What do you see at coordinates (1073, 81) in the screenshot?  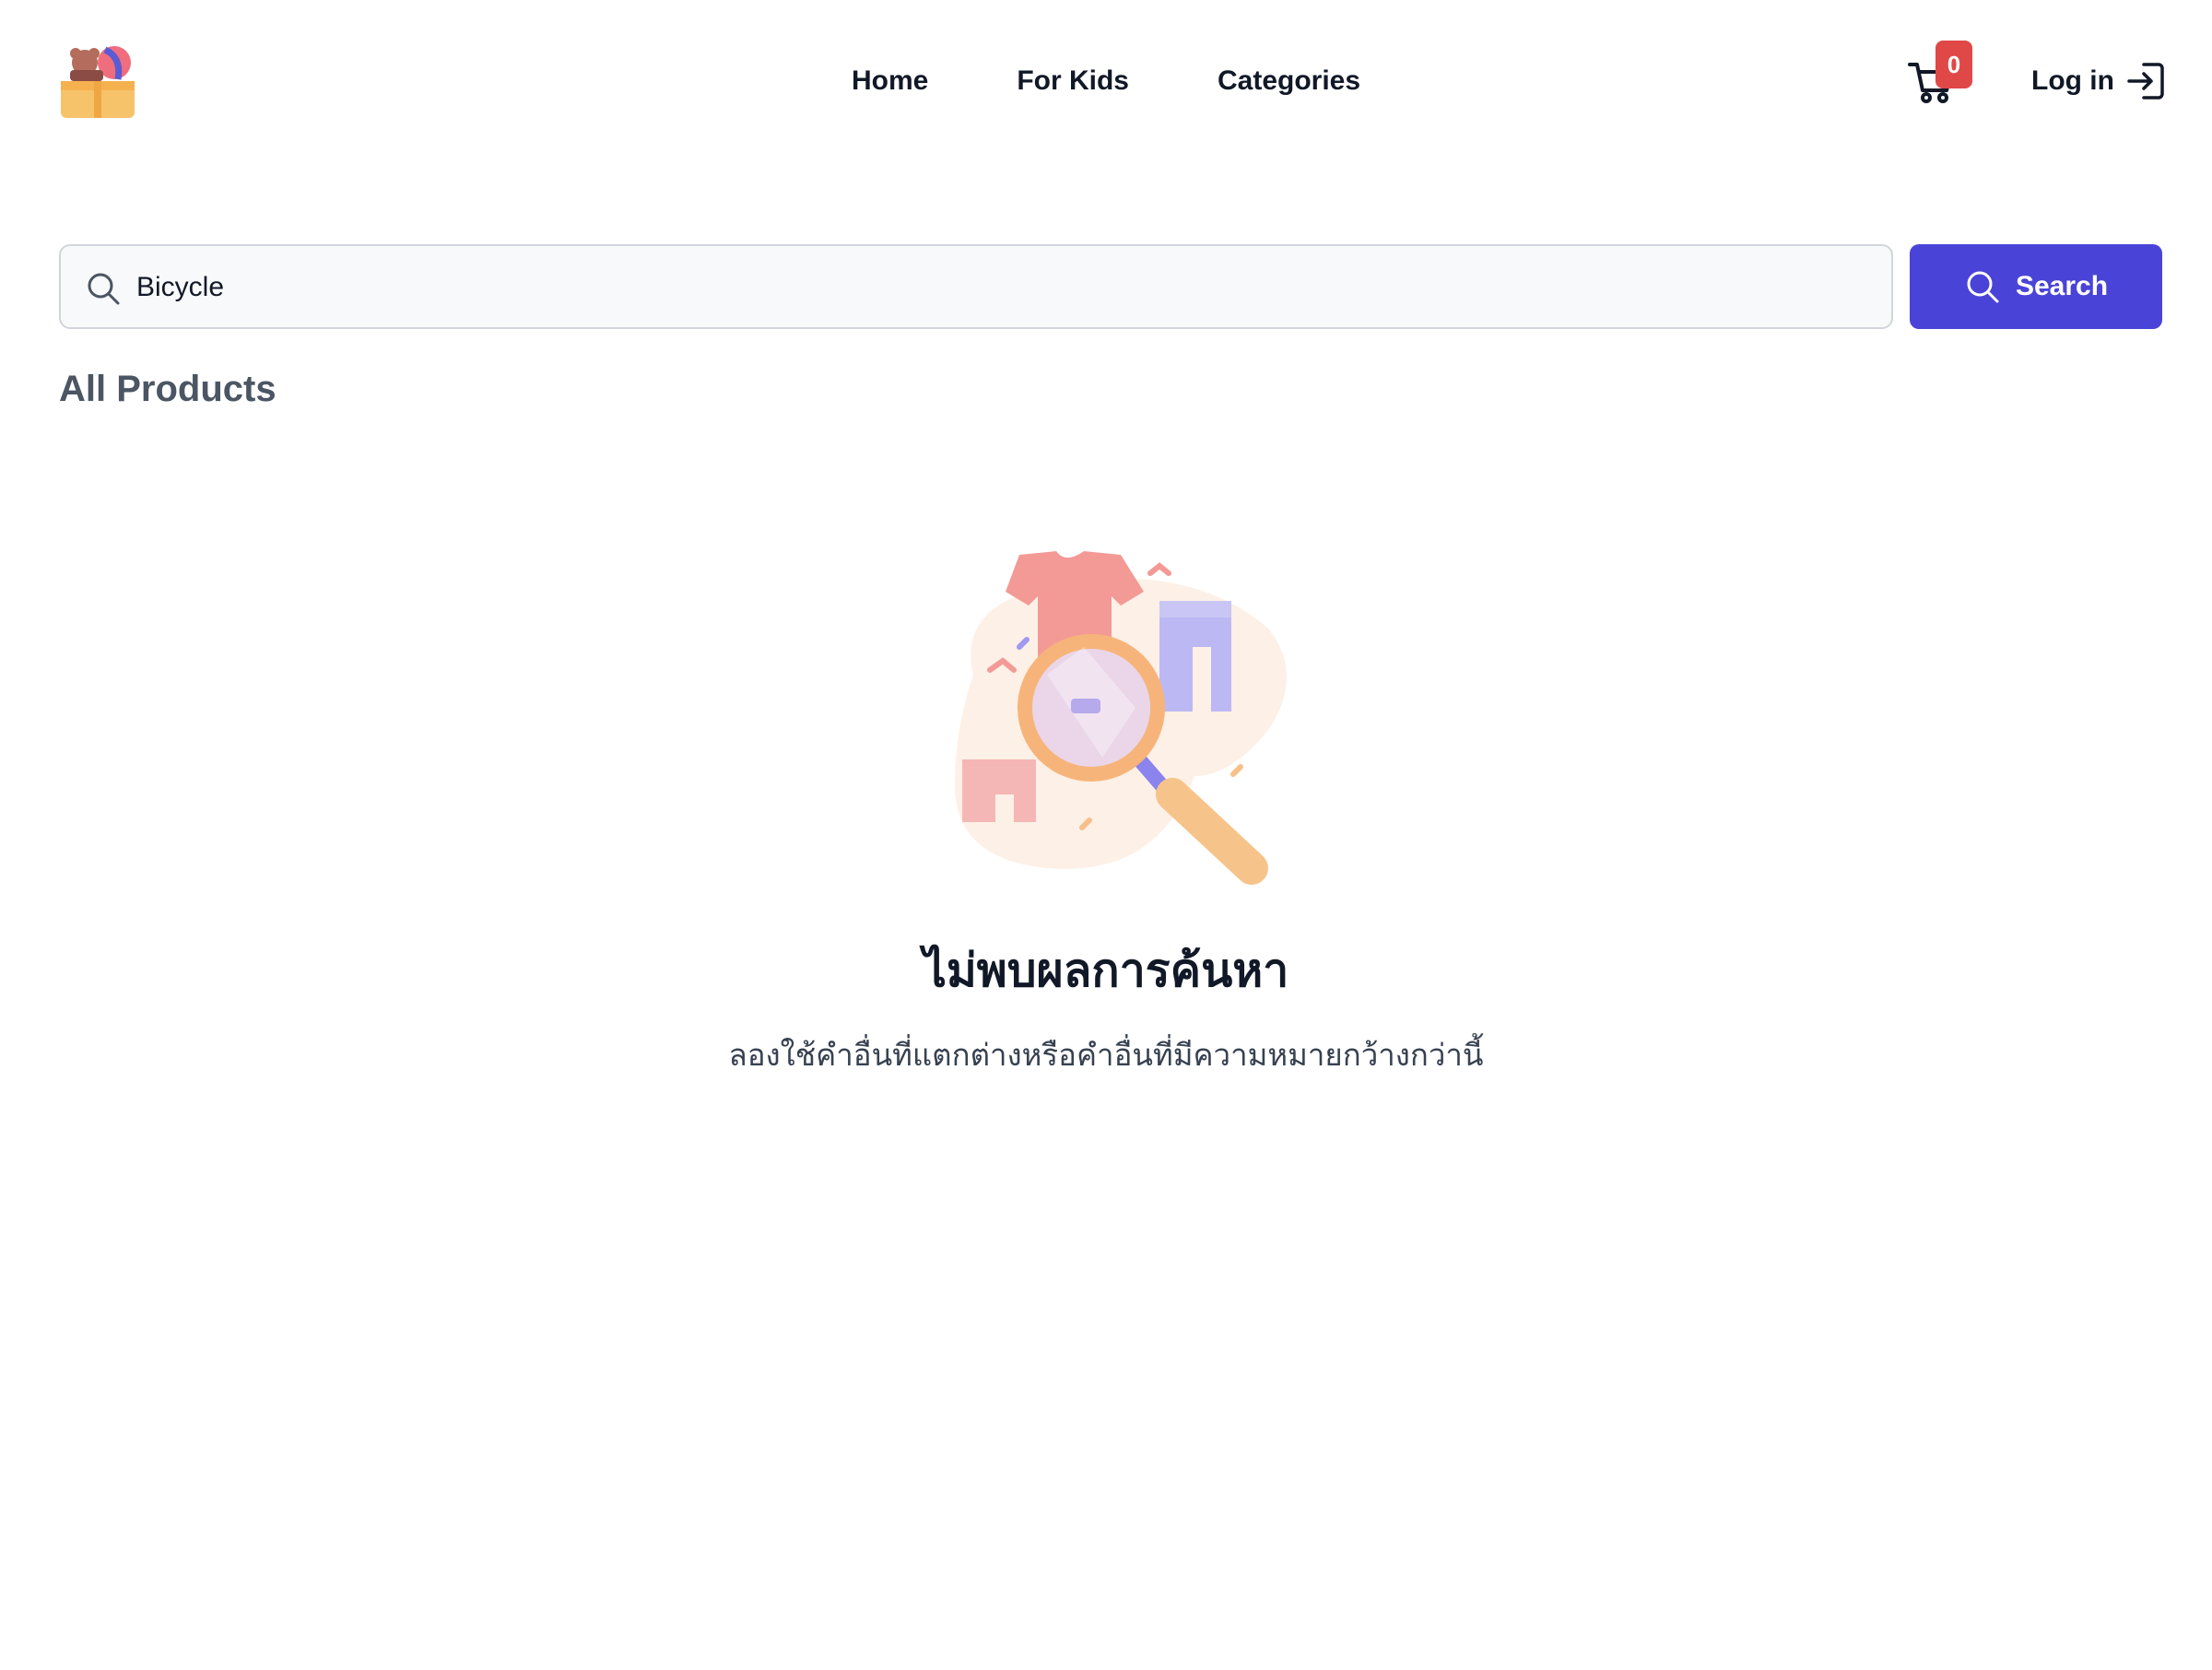 I see `nav-for-kids: For Kids` at bounding box center [1073, 81].